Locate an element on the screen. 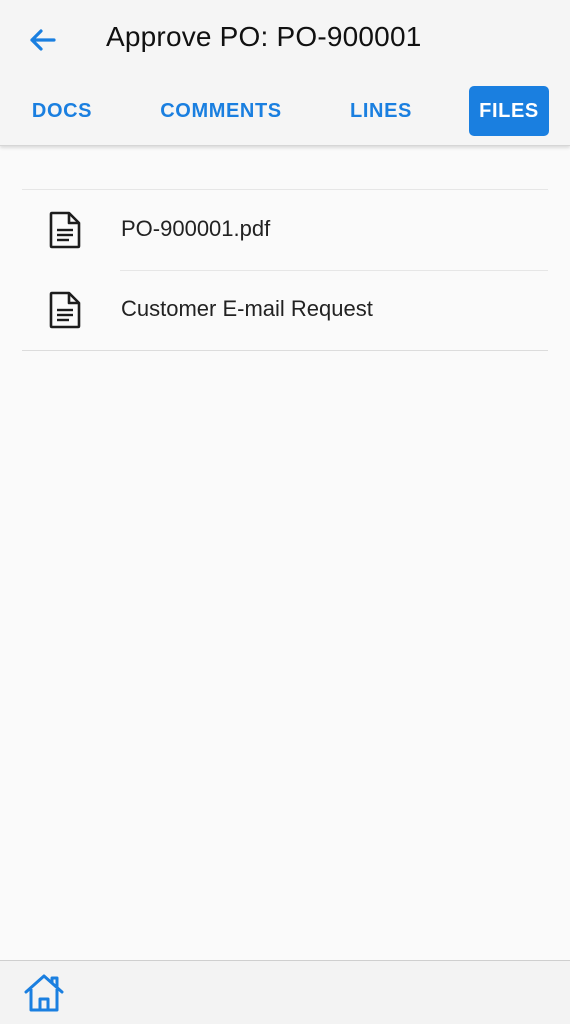 The width and height of the screenshot is (570, 1024). row-divider is located at coordinates (334, 270).